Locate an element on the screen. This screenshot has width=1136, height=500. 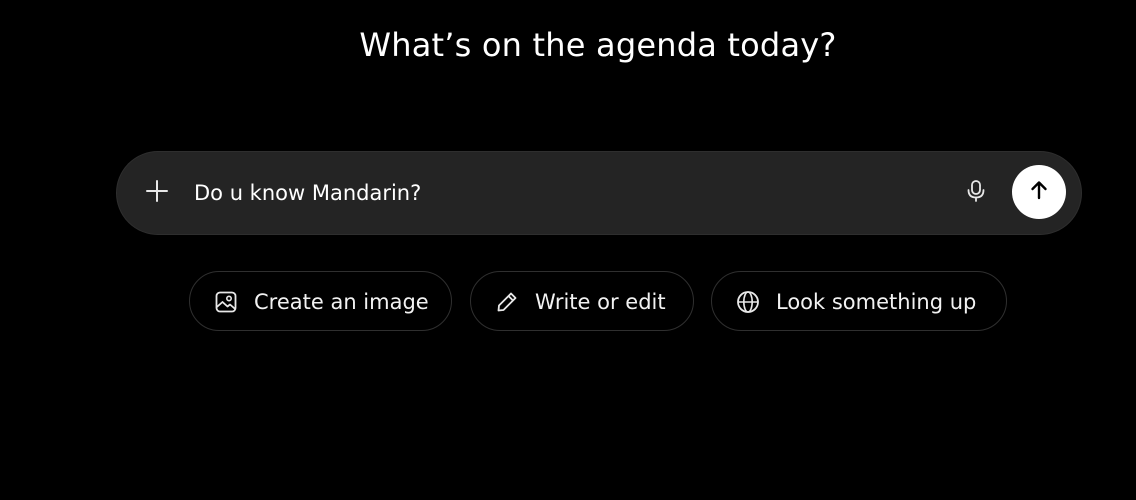
arrow-up-icon is located at coordinates (1039, 192).